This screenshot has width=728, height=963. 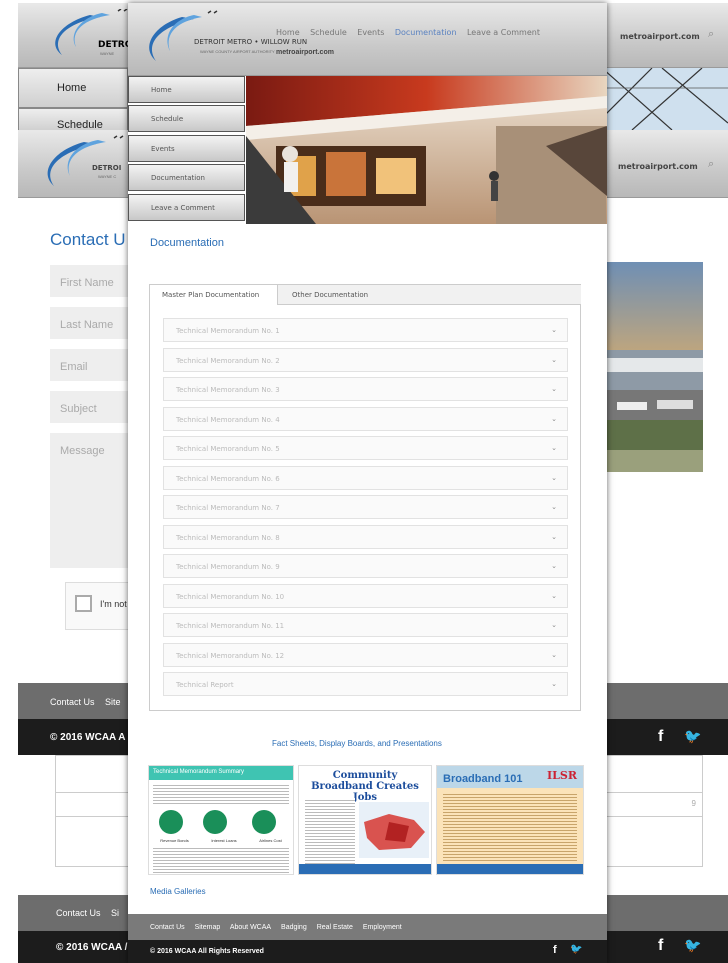 I want to click on captcha-box: I'm not, so click(x=100, y=606).